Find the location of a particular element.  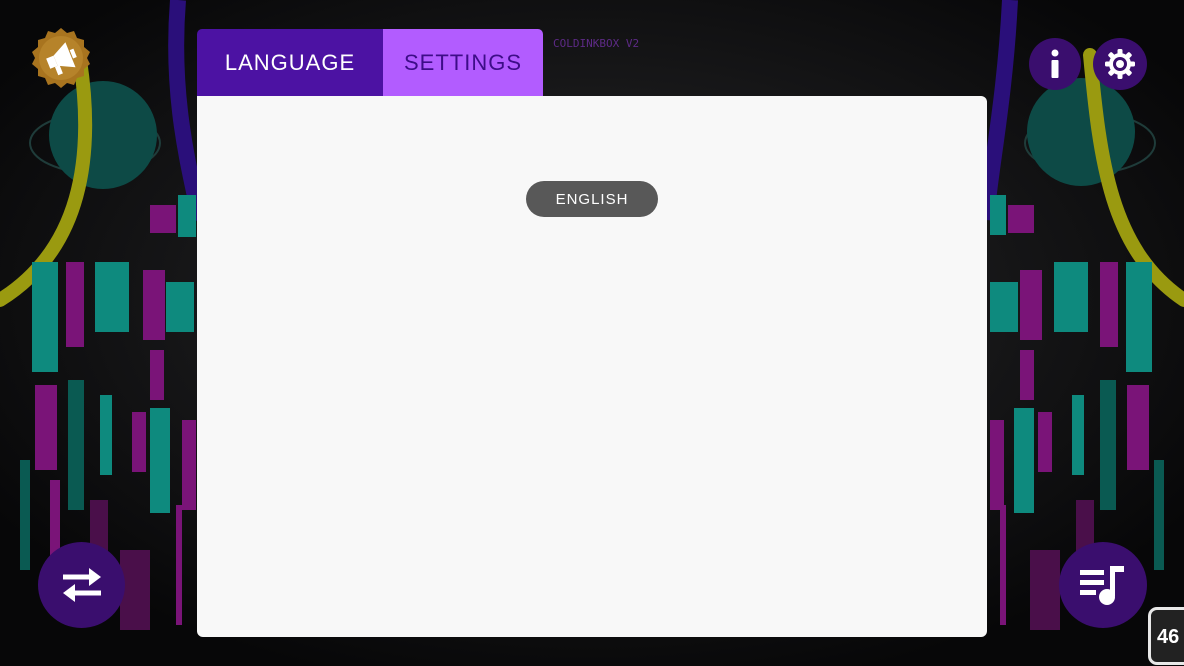

playlist-button is located at coordinates (1103, 585).